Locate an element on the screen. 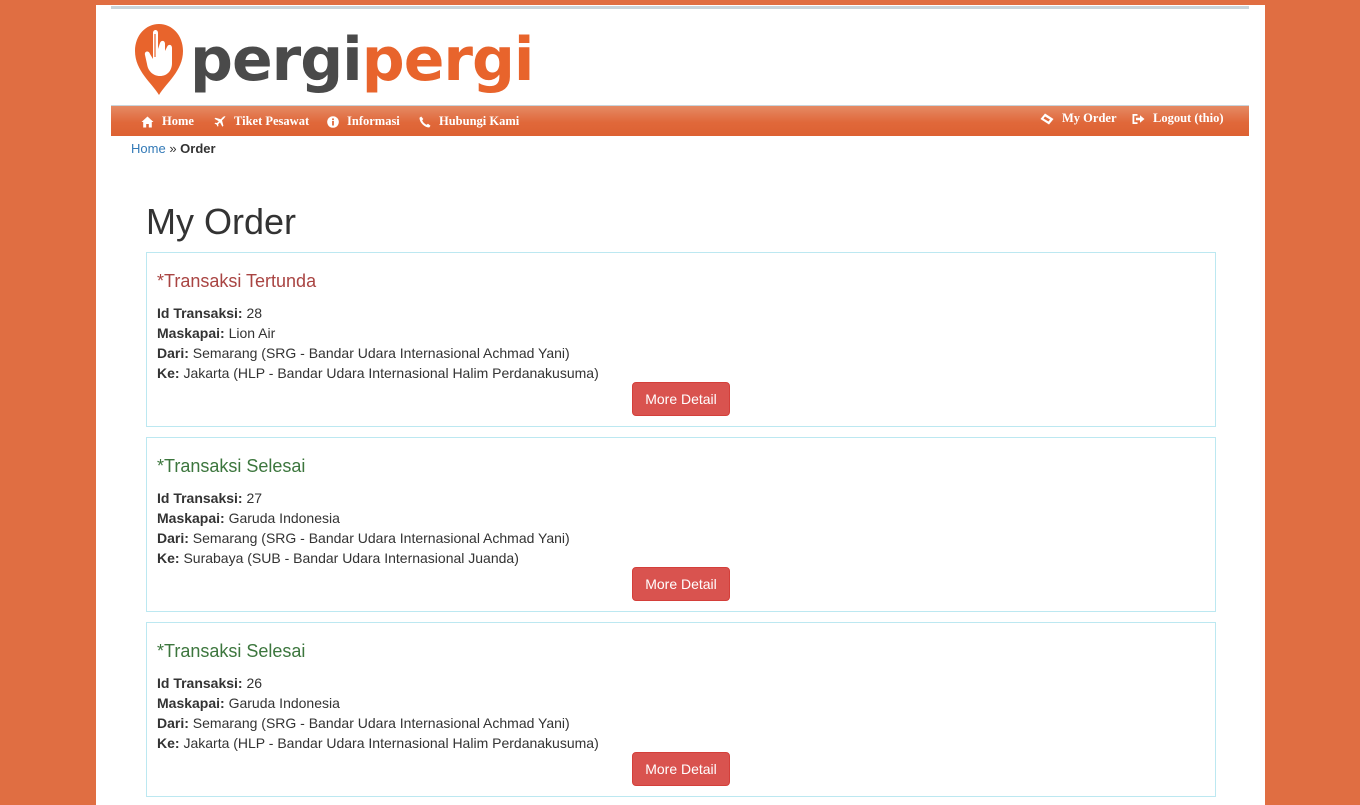 The image size is (1360, 805). nav-home: Home is located at coordinates (167, 121).